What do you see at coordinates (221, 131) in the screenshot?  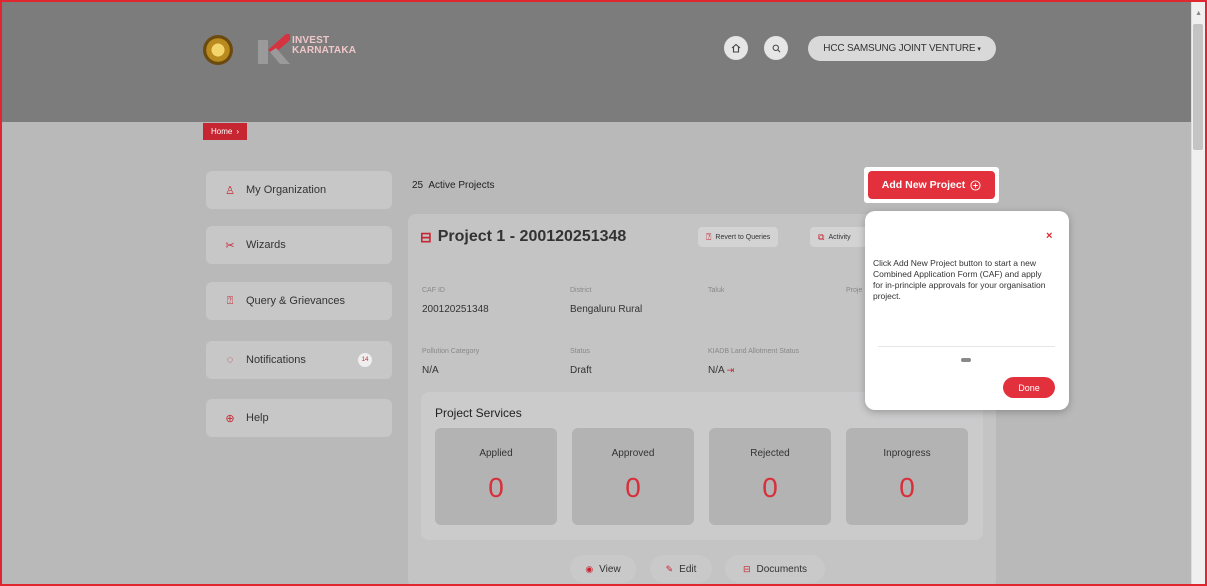 I see `breadcrumb-home: Home` at bounding box center [221, 131].